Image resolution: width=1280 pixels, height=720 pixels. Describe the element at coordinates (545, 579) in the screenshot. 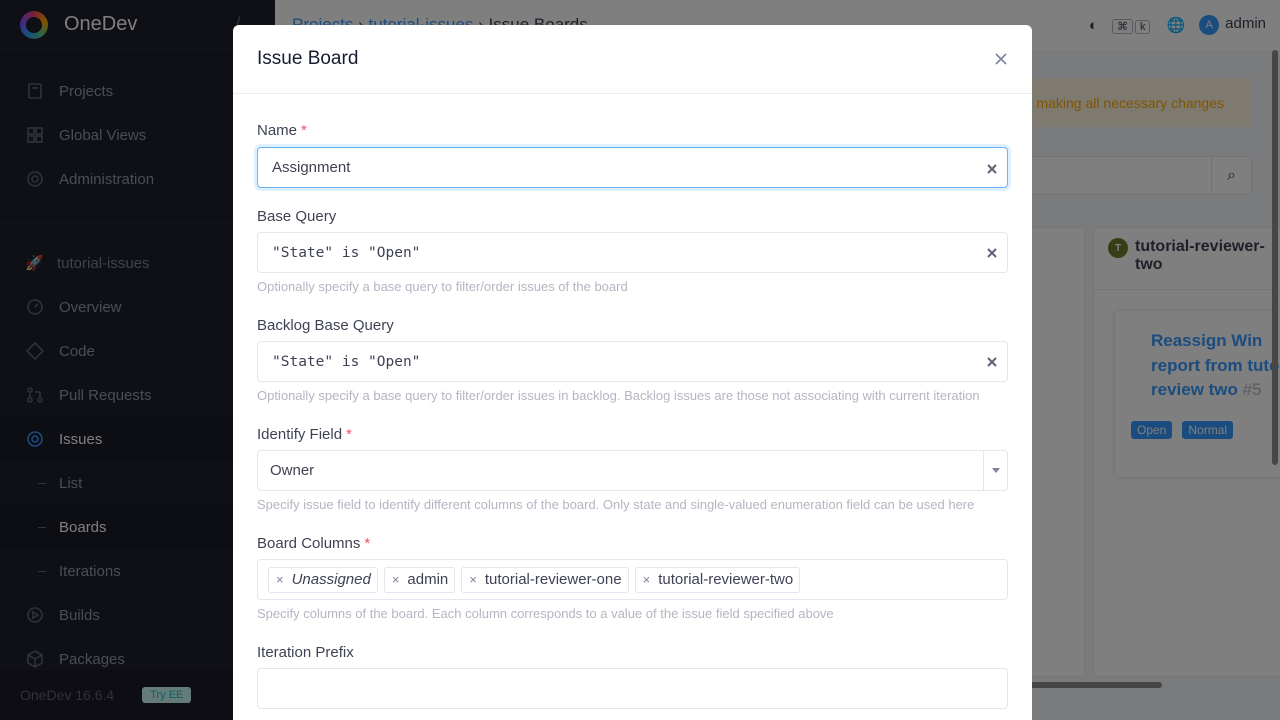

I see `column-tag: × tutorial-reviewer-one` at that location.